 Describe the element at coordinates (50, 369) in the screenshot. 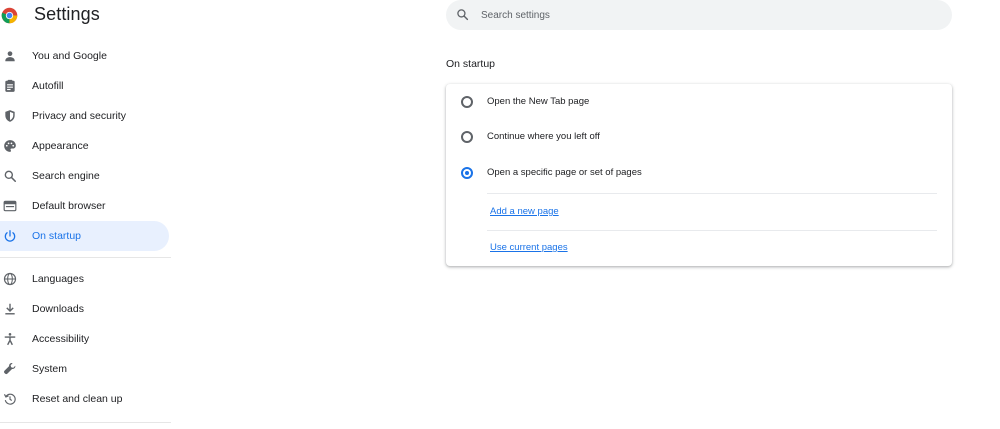

I see `sidebar-item-label: System` at that location.